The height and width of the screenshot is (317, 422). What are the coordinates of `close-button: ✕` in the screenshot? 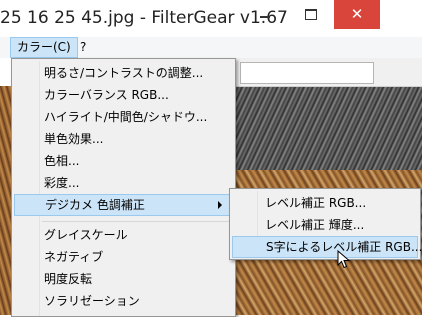 It's located at (357, 14).